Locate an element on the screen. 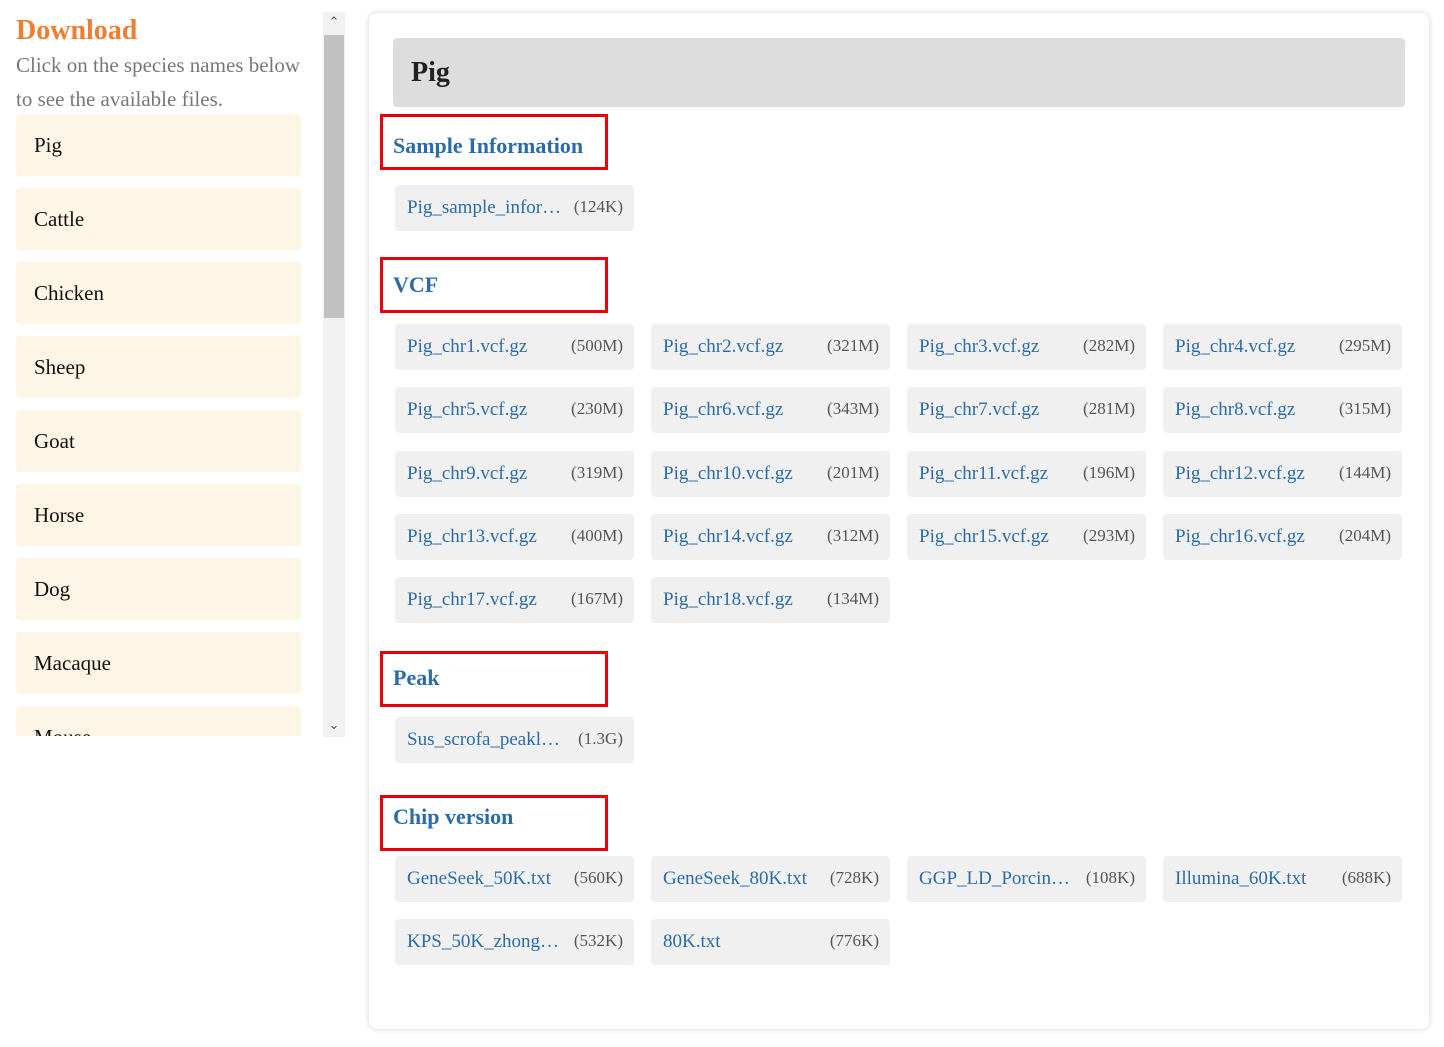 The image size is (1444, 1047). file-download-button: Pig_chr9.vcf.gz (319M) is located at coordinates (514, 474).